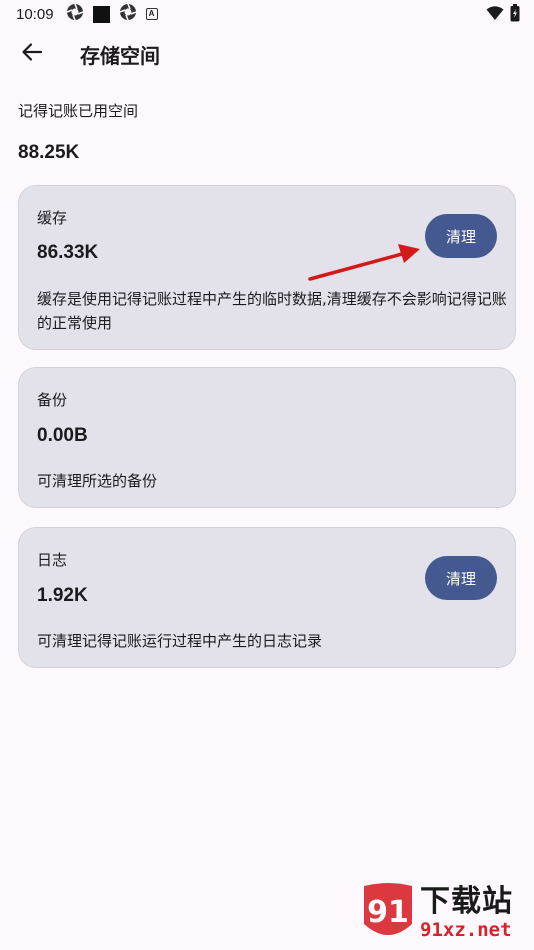 The height and width of the screenshot is (950, 534). What do you see at coordinates (68, 252) in the screenshot?
I see `cache-size: 86.33K` at bounding box center [68, 252].